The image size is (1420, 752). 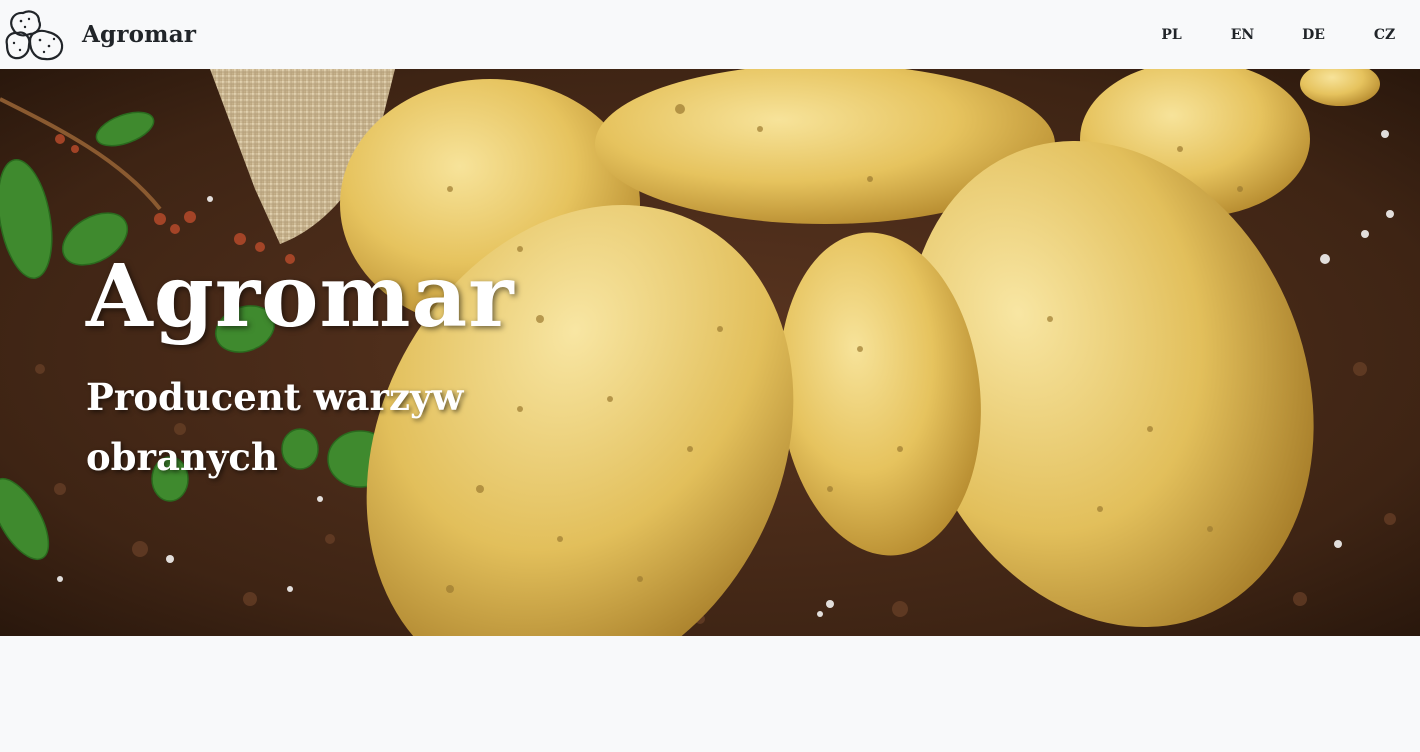 I want to click on lang-link-cz: CZ, so click(x=1384, y=35).